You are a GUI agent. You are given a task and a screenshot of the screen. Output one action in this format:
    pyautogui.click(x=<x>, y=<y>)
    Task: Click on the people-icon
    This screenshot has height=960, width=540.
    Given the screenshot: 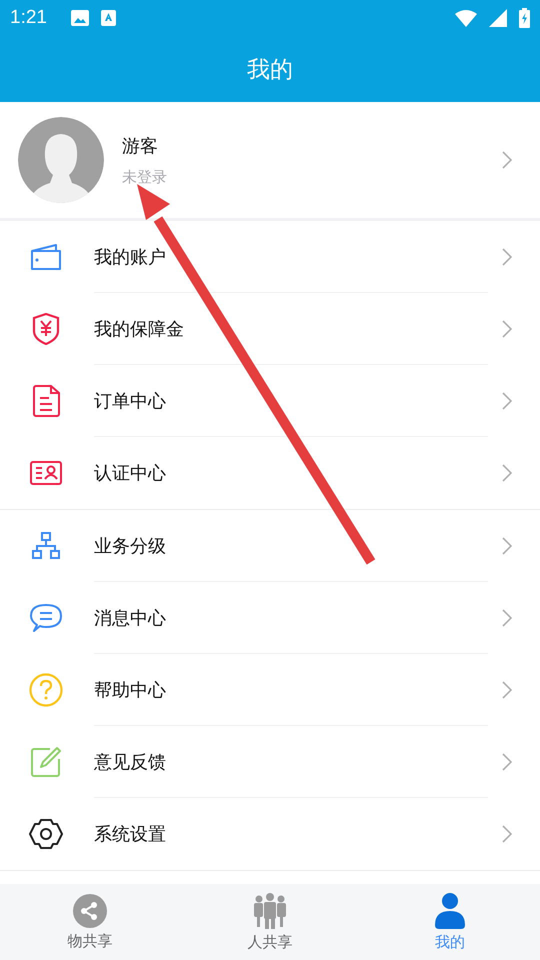 What is the action you would take?
    pyautogui.click(x=270, y=910)
    